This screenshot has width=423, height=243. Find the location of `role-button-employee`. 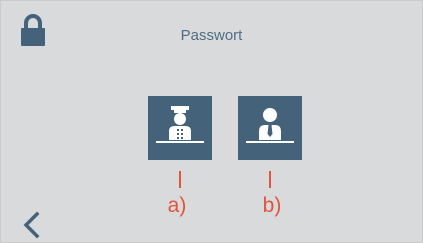

role-button-employee is located at coordinates (270, 128).